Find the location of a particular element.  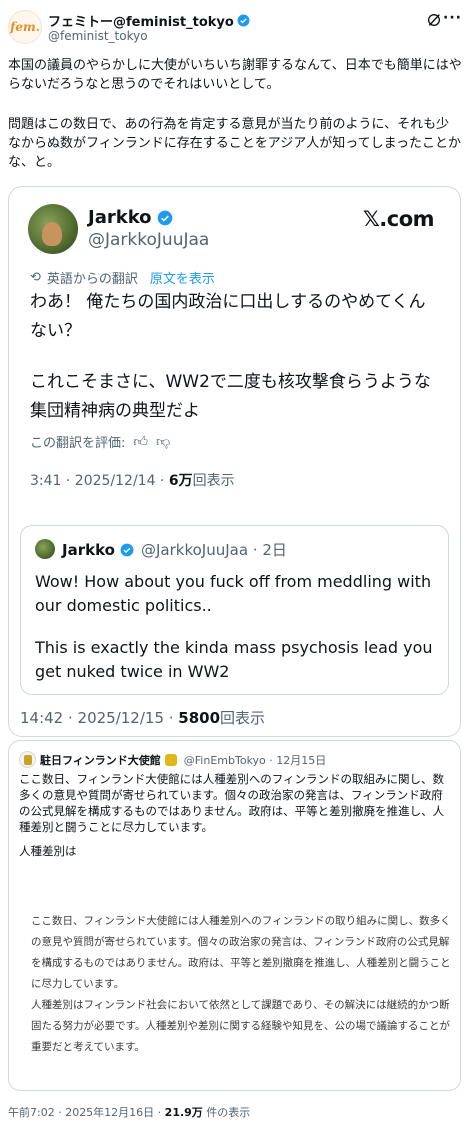

x-com-logo: 𝕏.com is located at coordinates (398, 219).